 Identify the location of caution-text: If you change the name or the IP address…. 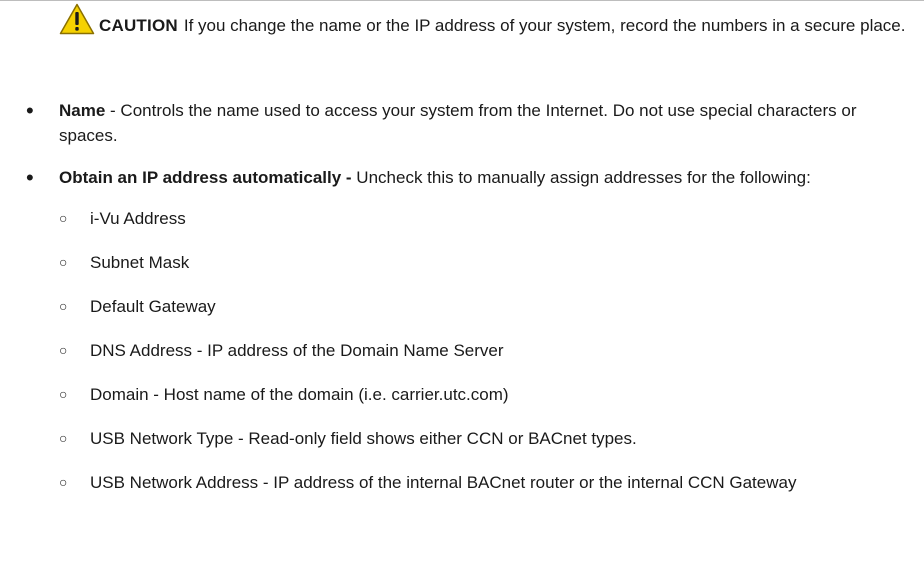
(544, 25).